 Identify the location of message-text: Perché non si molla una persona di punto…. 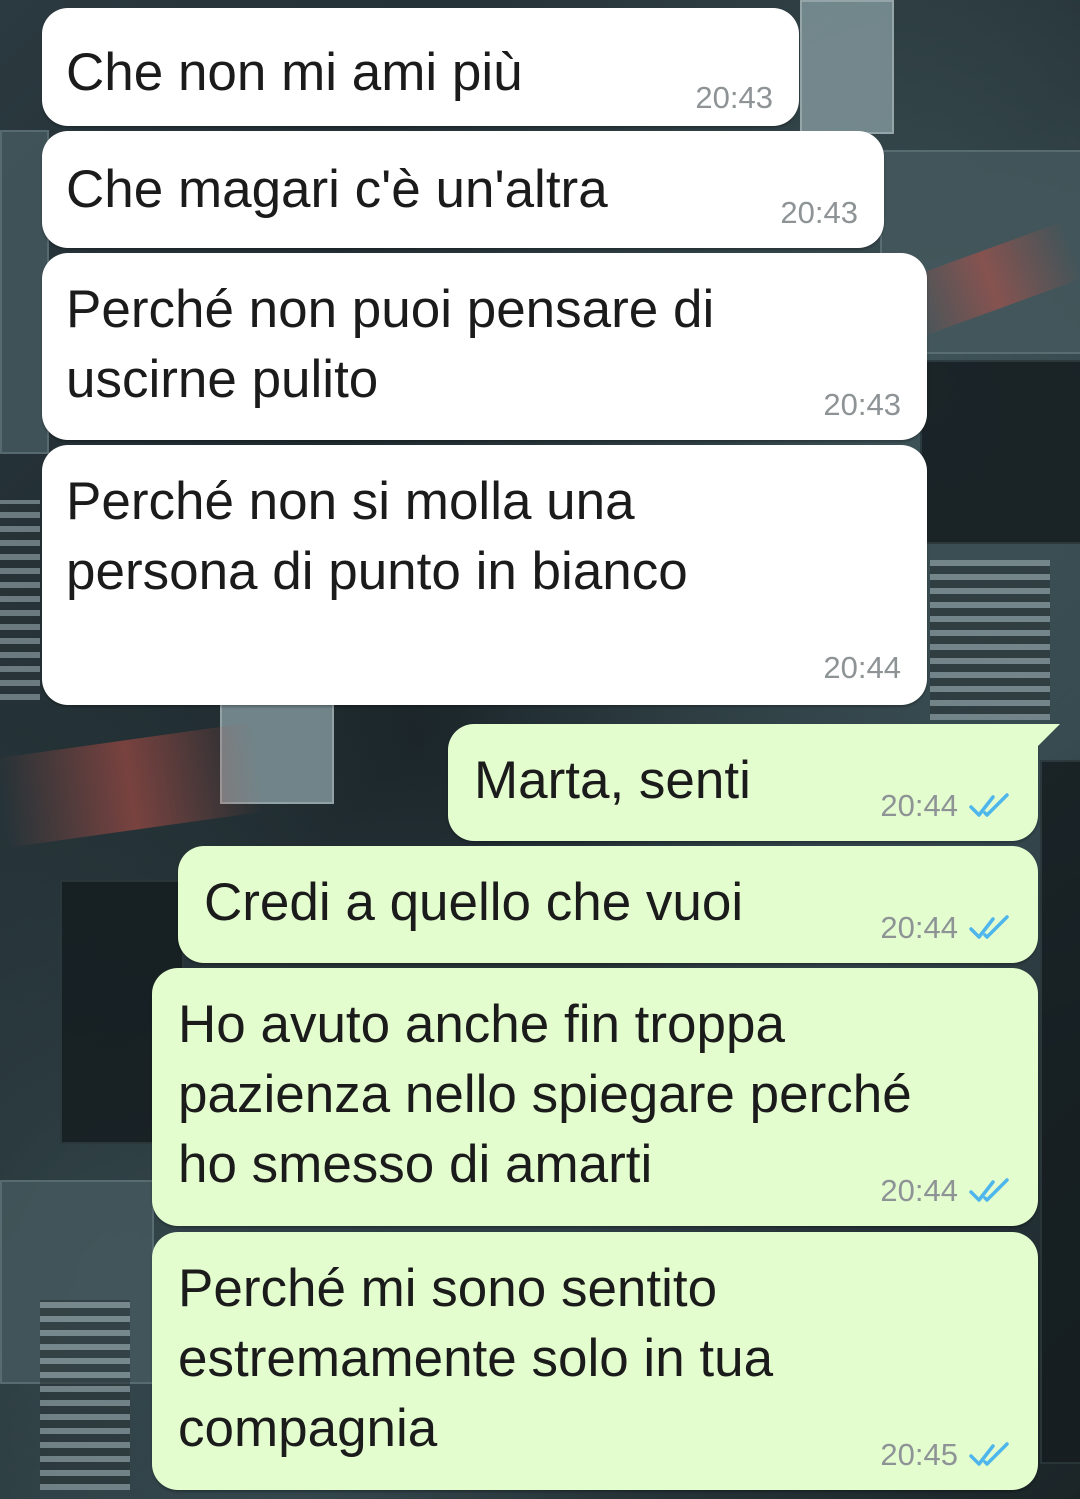
(377, 536).